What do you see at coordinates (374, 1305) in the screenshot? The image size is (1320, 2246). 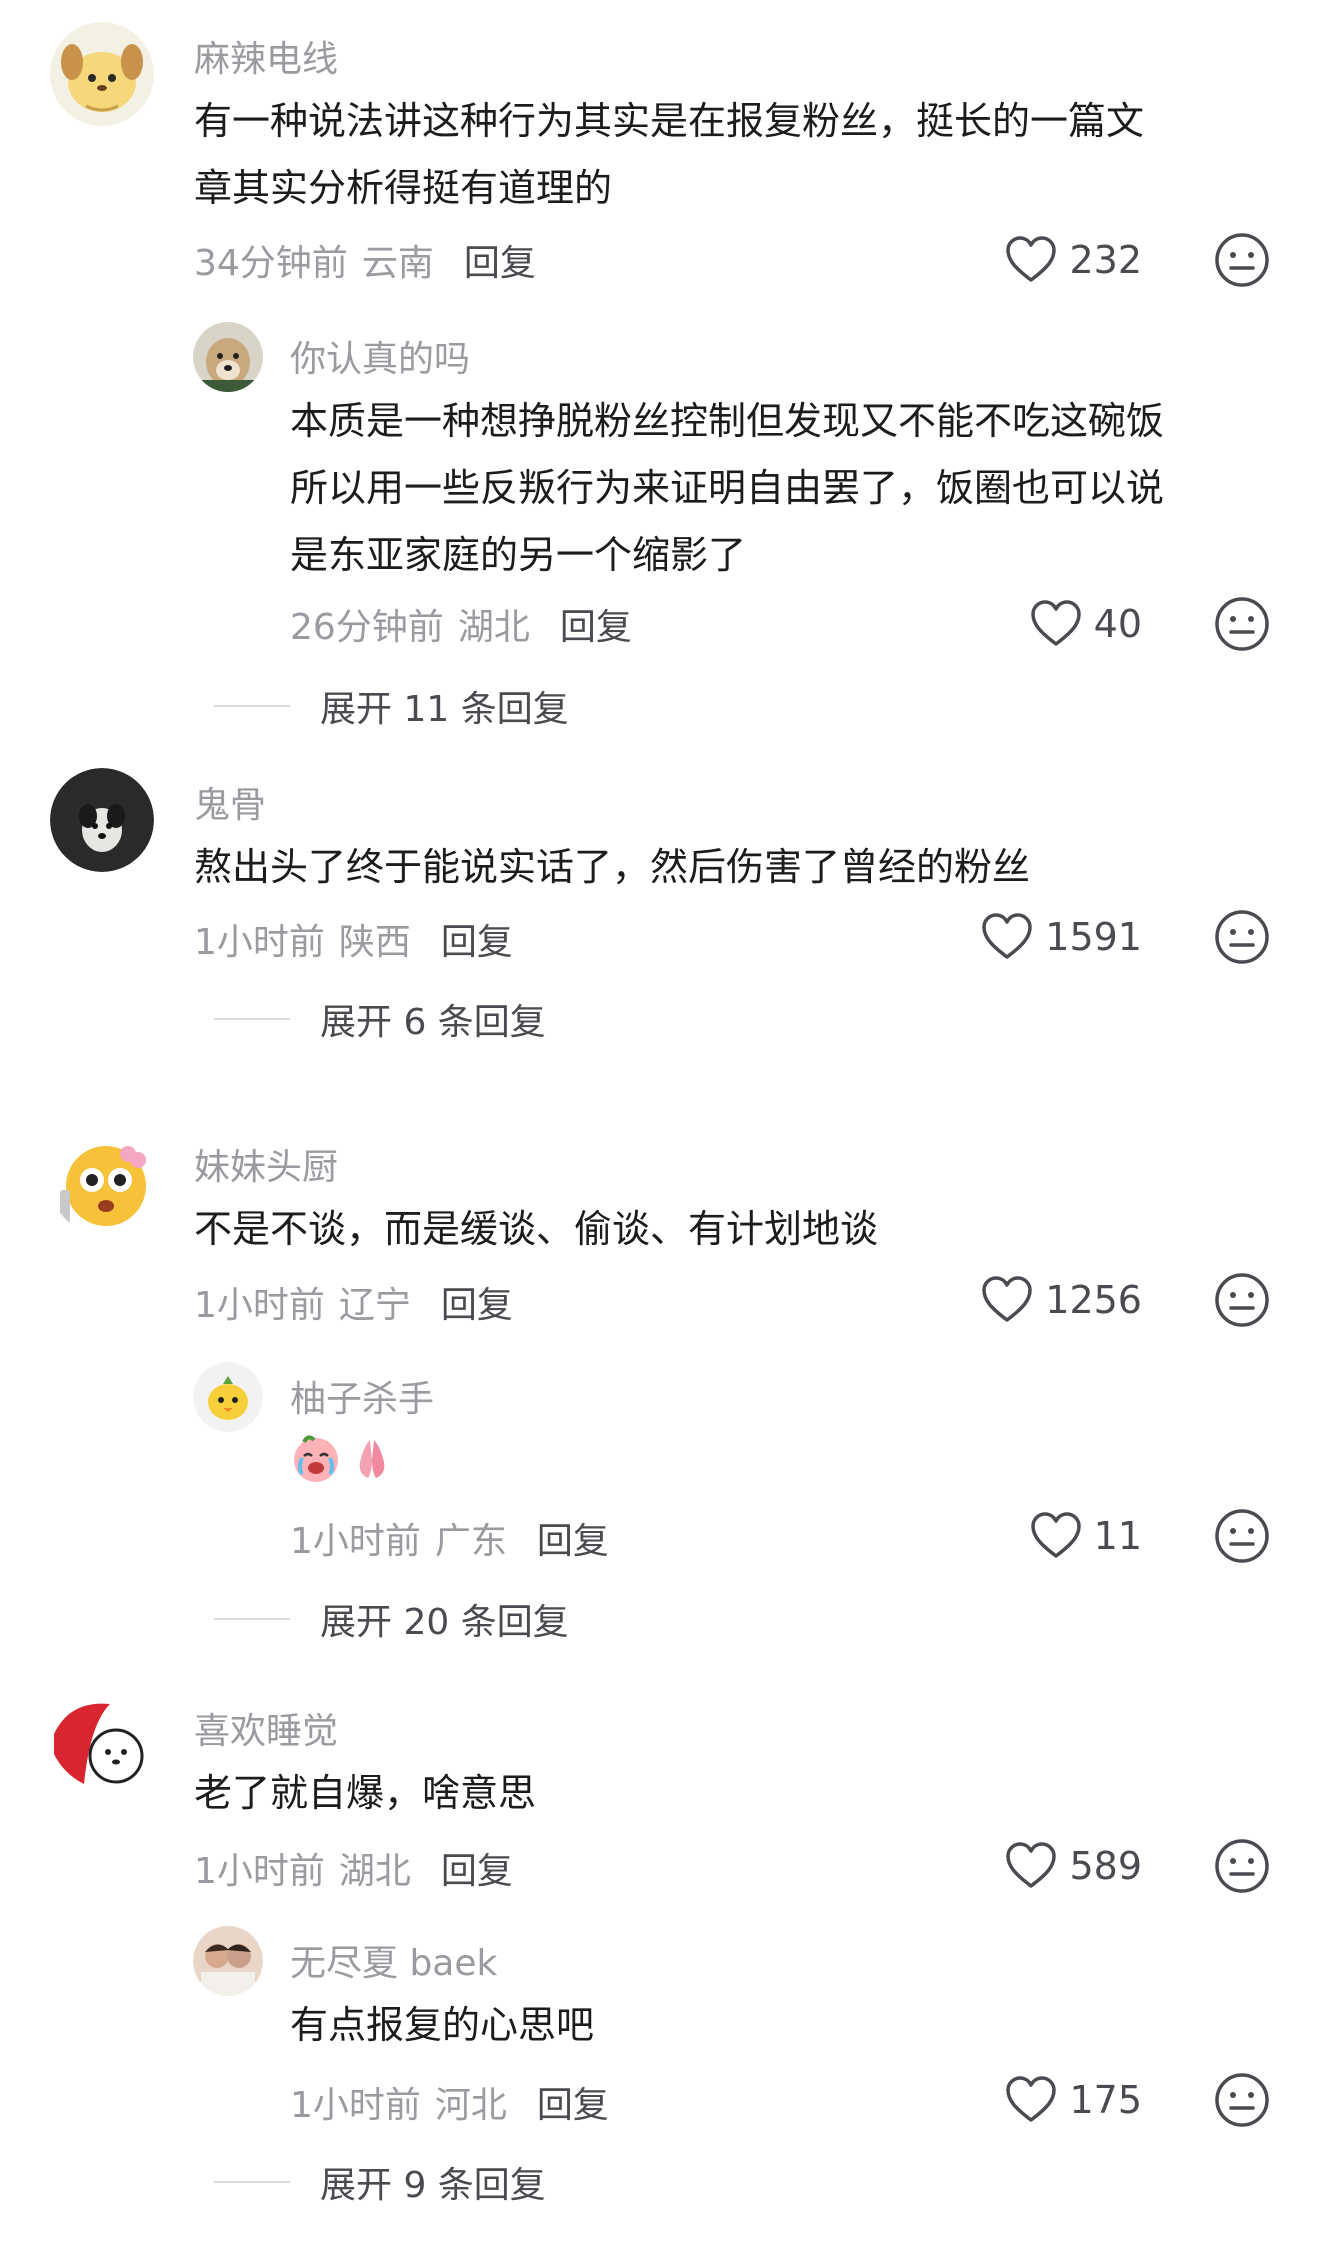 I see `location: 辽宁` at bounding box center [374, 1305].